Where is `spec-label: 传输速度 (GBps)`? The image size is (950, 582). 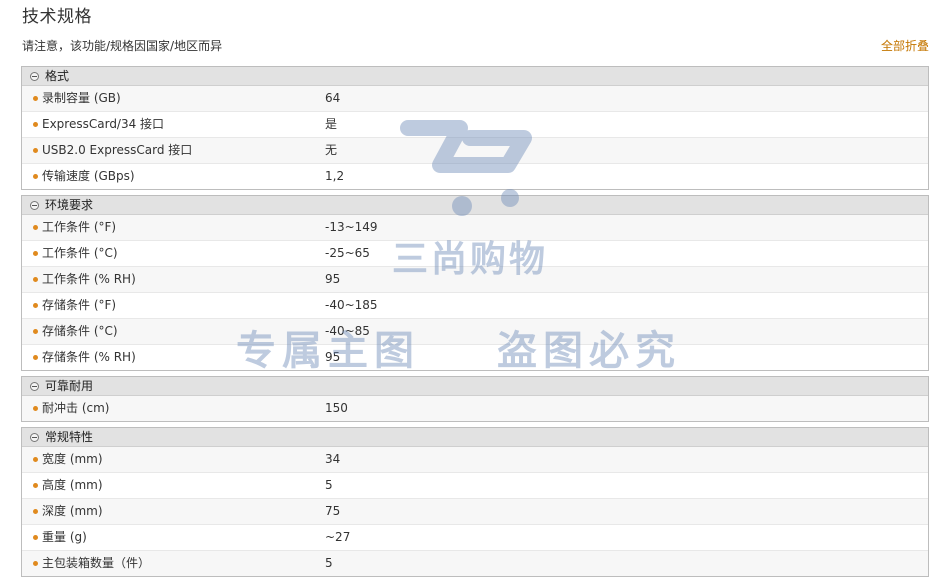 spec-label: 传输速度 (GBps) is located at coordinates (88, 176).